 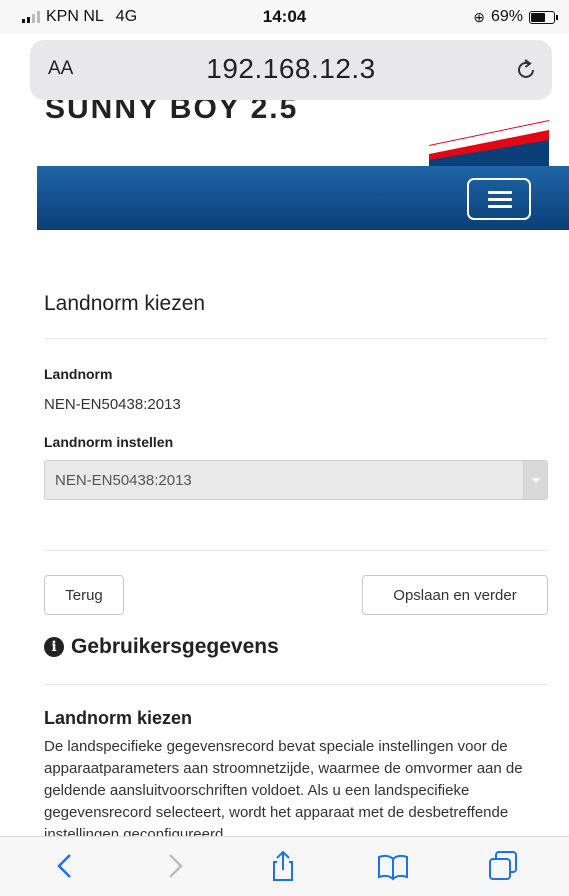 What do you see at coordinates (54, 647) in the screenshot?
I see `info-icon: i` at bounding box center [54, 647].